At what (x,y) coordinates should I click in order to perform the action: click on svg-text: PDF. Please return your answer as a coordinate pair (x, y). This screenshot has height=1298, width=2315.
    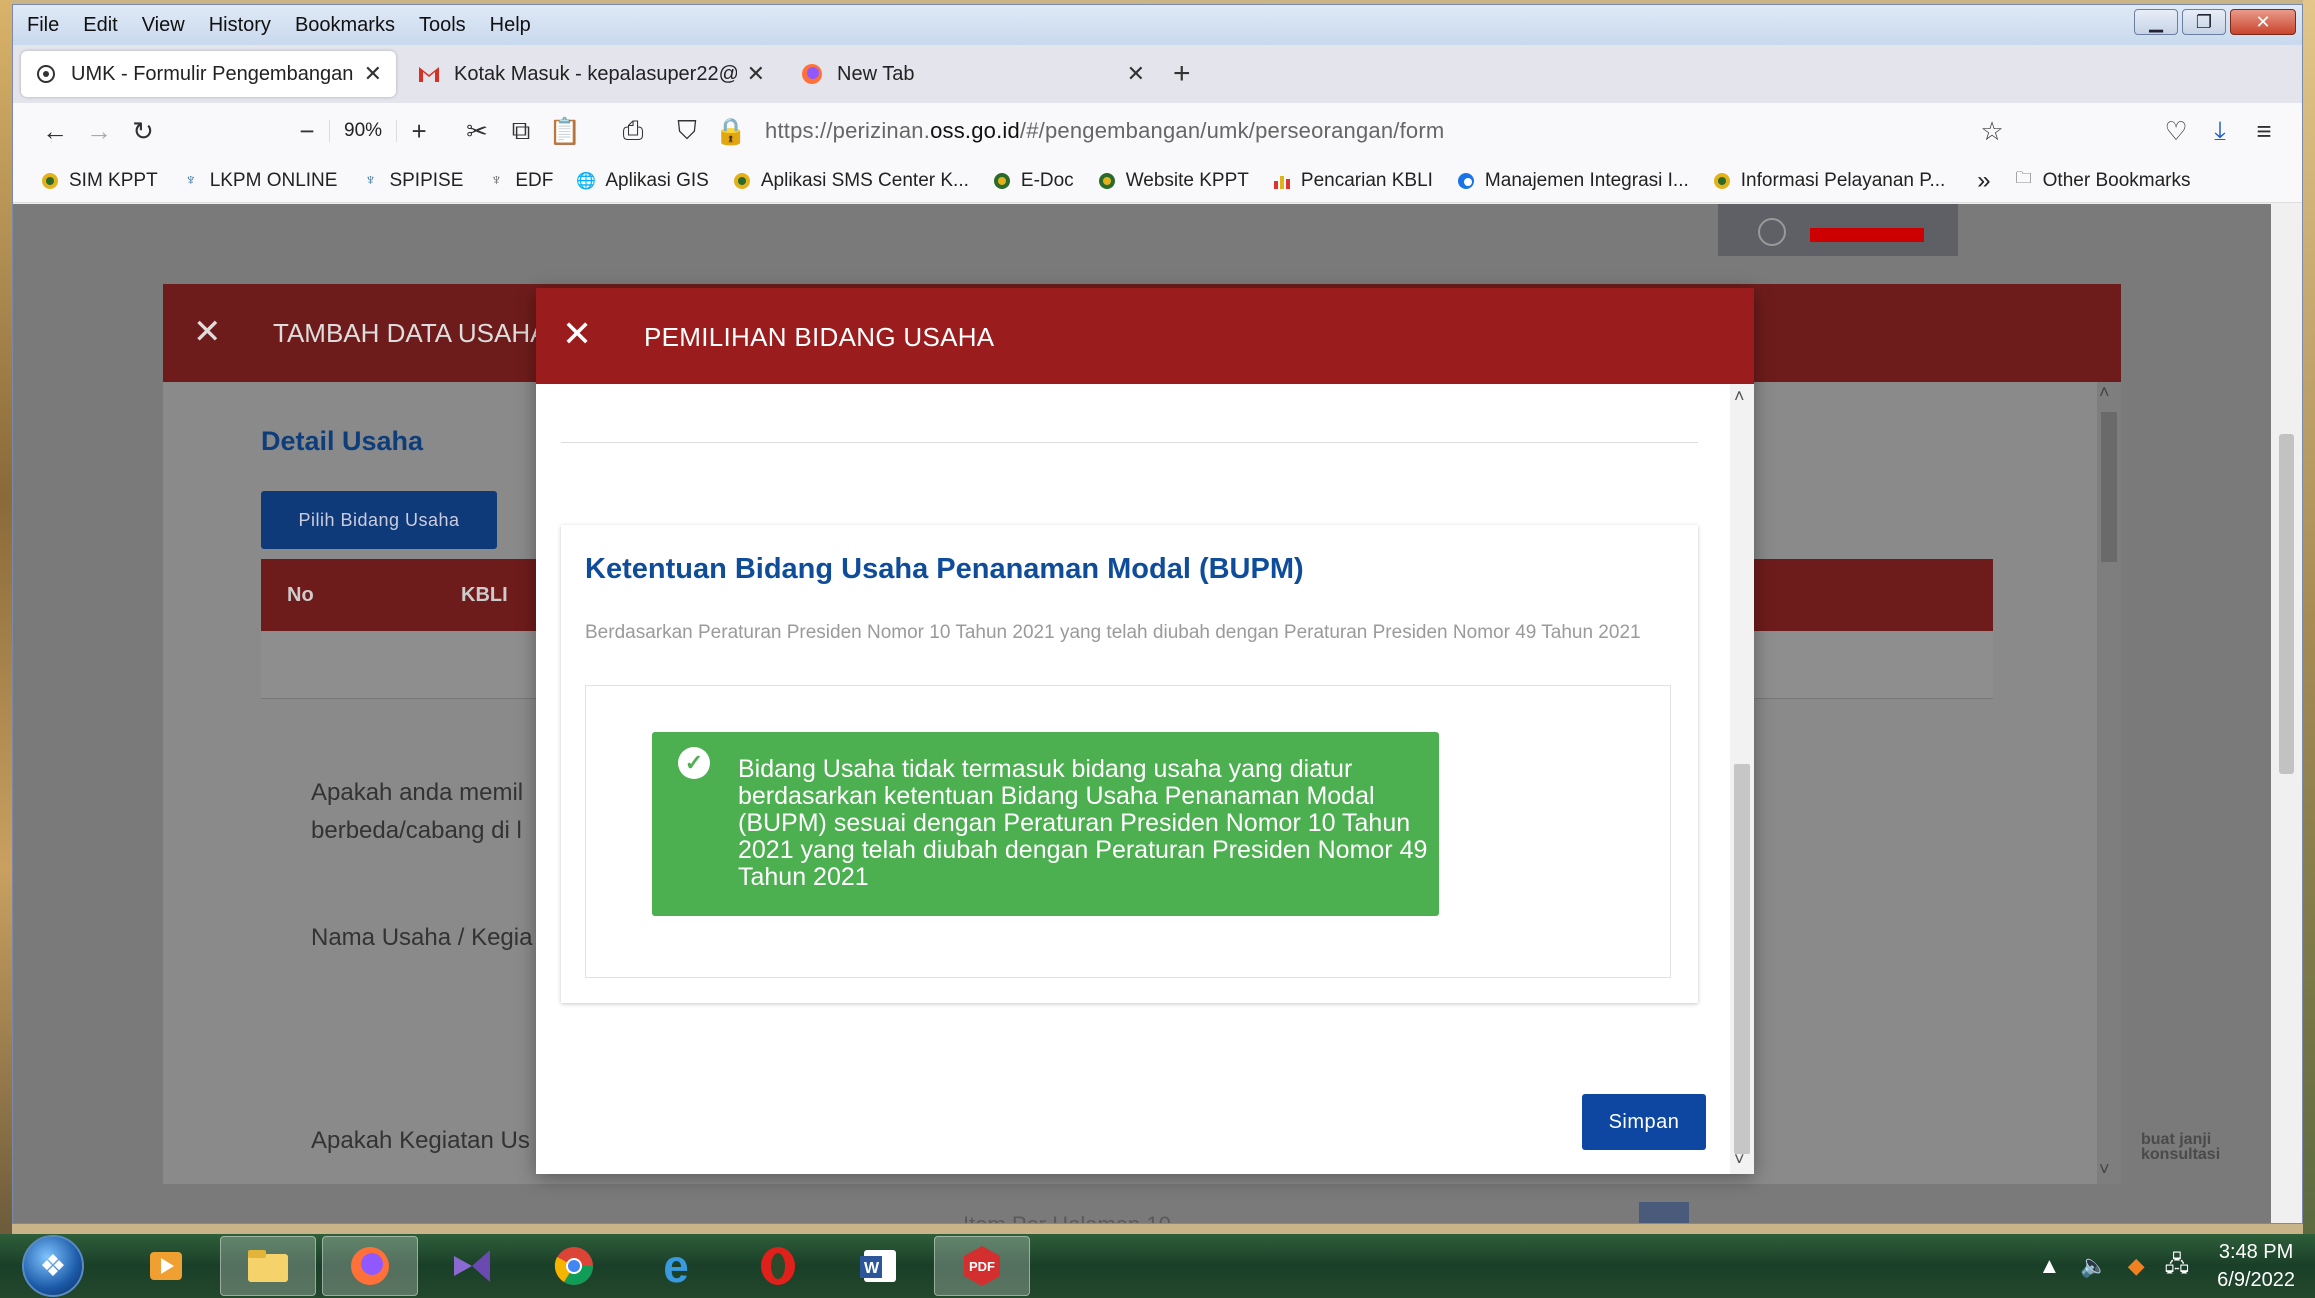
    Looking at the image, I should click on (982, 1266).